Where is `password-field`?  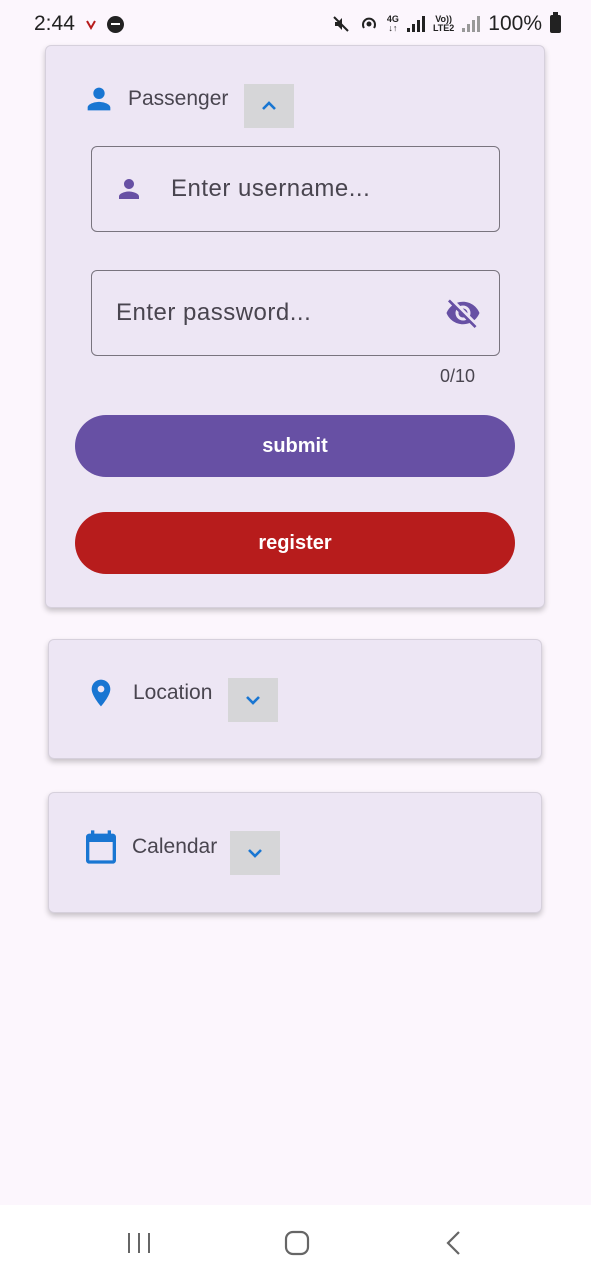
password-field is located at coordinates (295, 313).